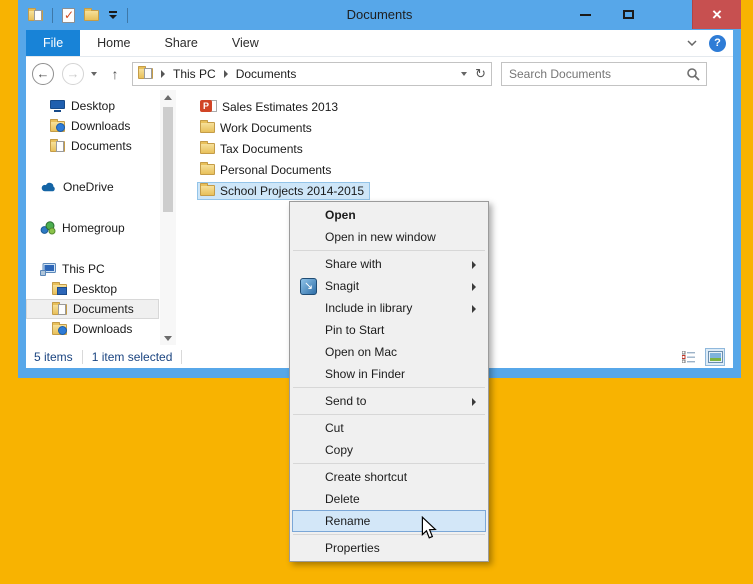 The image size is (753, 584). What do you see at coordinates (389, 330) in the screenshot?
I see `menu-item-pin-to-start: Pin to Start` at bounding box center [389, 330].